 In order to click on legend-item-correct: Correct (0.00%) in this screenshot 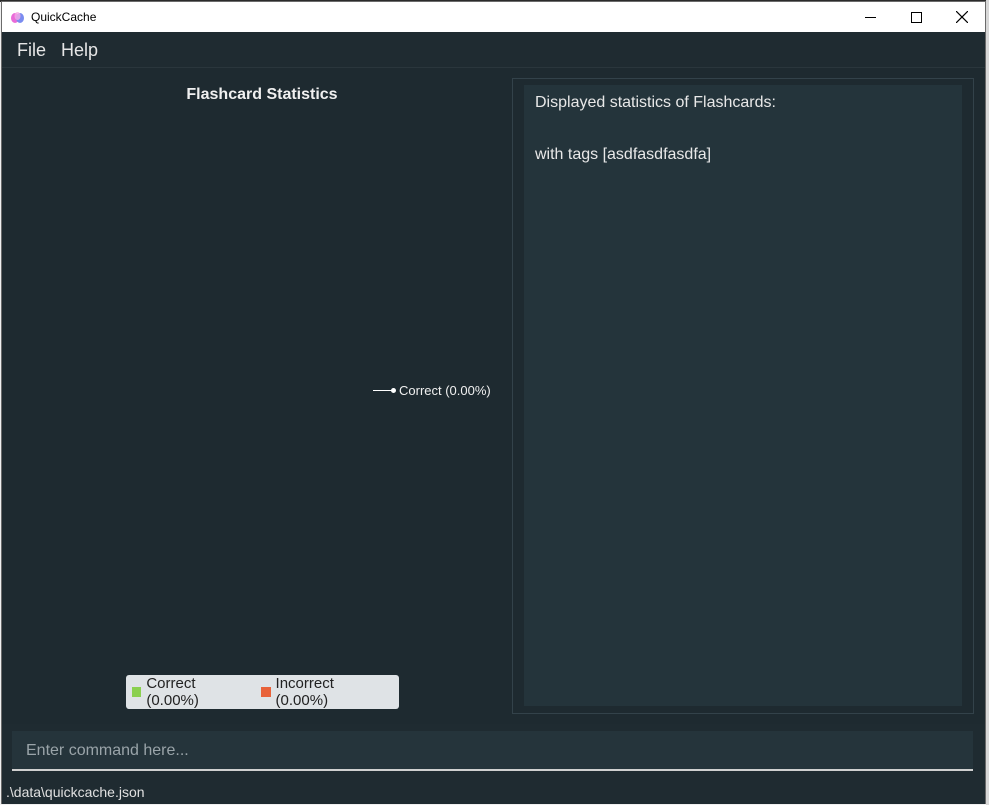, I will do `click(188, 692)`.